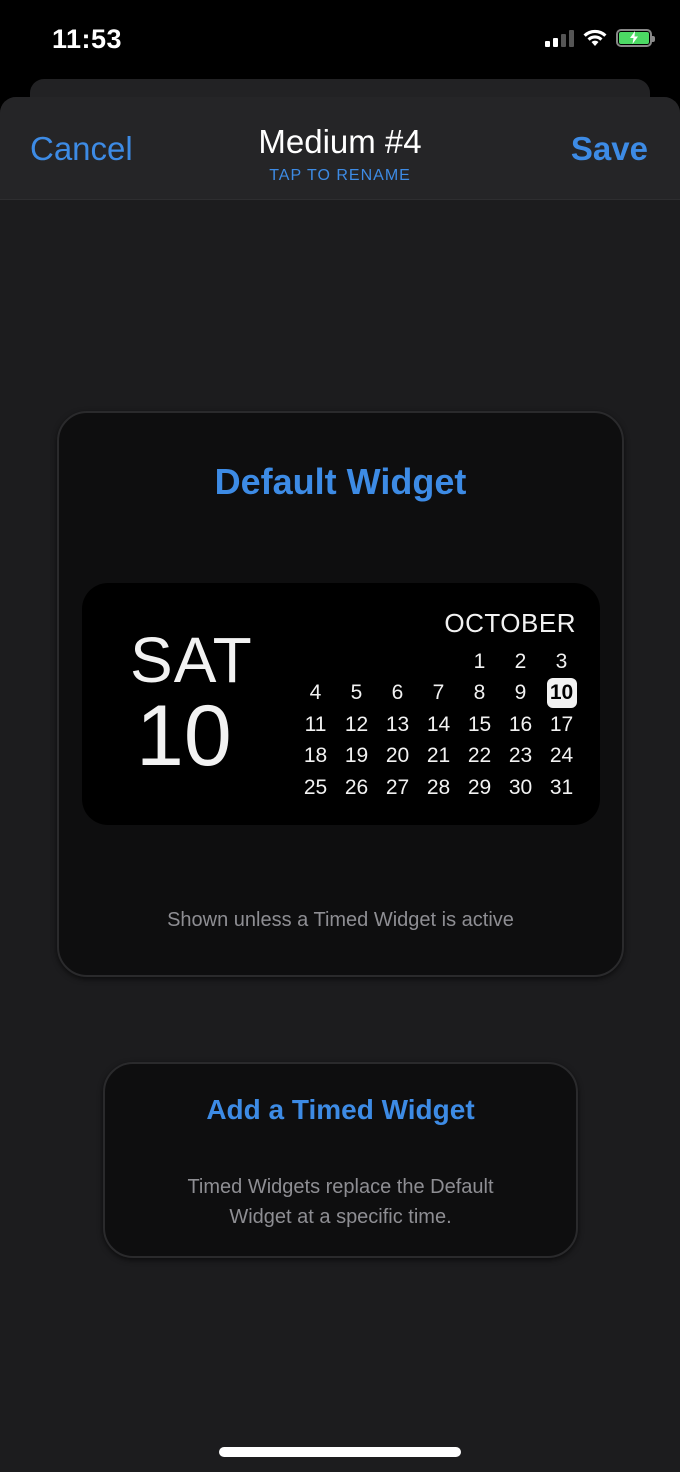 This screenshot has height=1472, width=680. What do you see at coordinates (315, 724) in the screenshot?
I see `calendar-day: 11` at bounding box center [315, 724].